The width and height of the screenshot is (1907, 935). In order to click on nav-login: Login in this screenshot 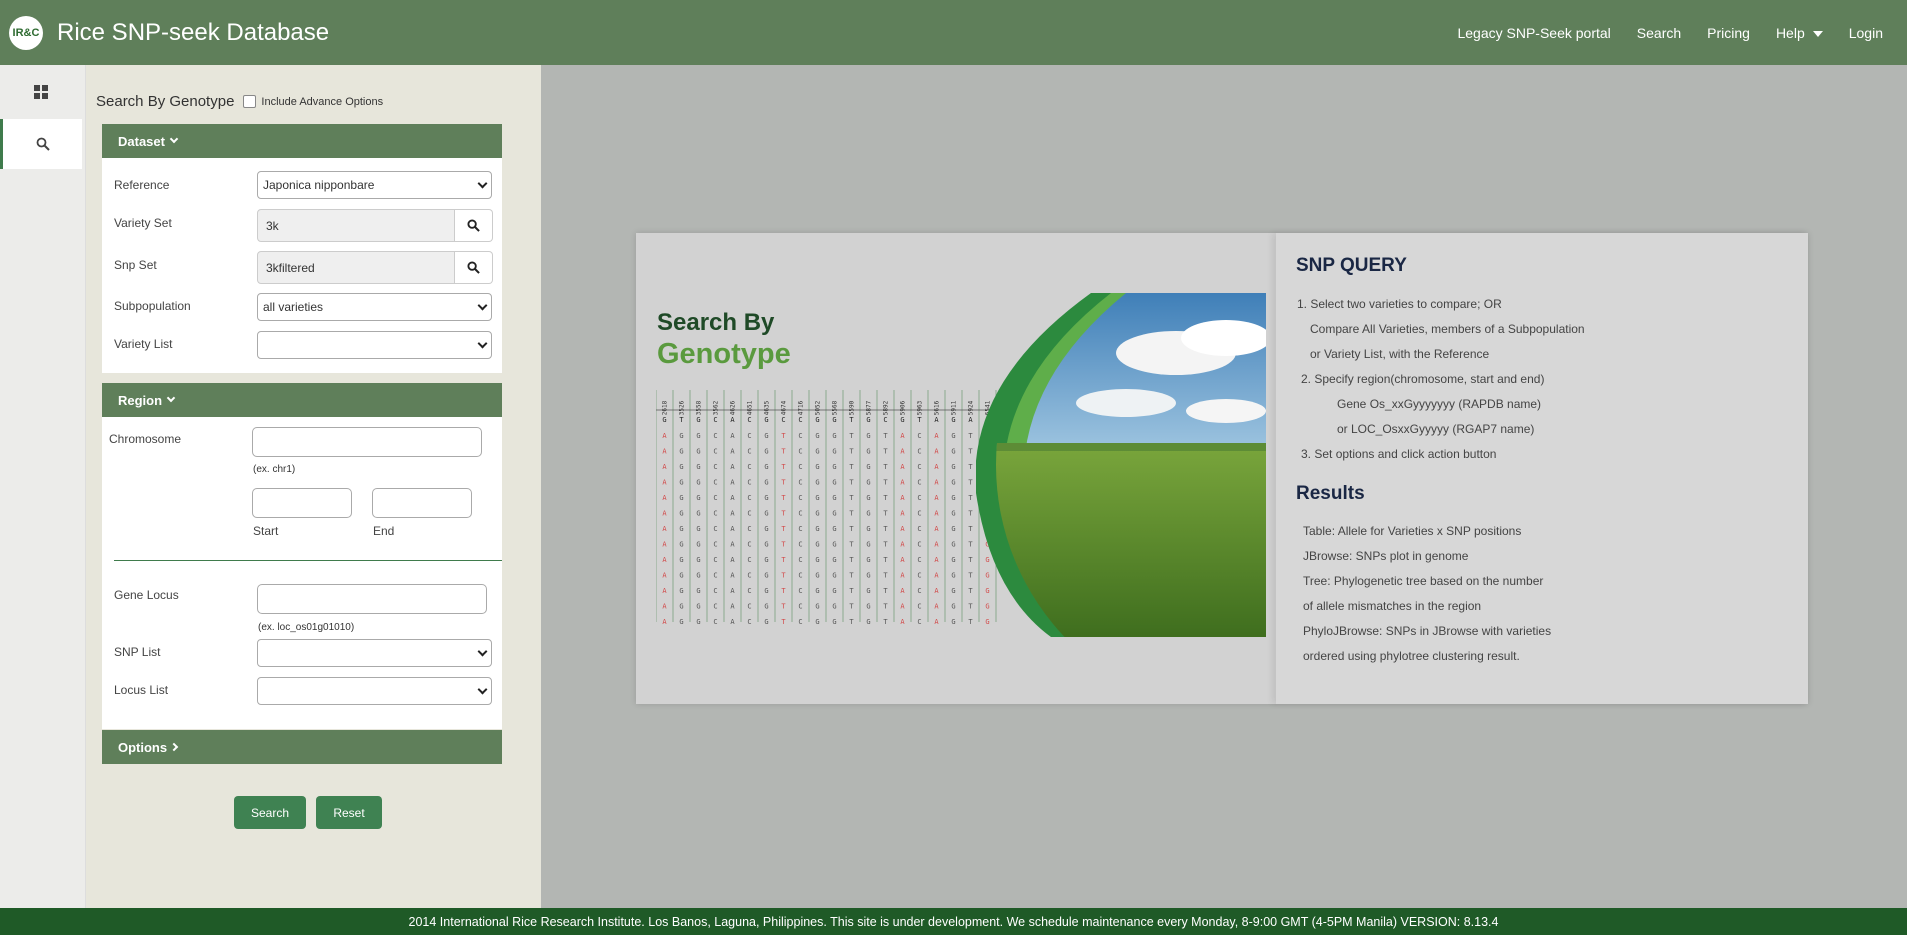, I will do `click(1866, 33)`.